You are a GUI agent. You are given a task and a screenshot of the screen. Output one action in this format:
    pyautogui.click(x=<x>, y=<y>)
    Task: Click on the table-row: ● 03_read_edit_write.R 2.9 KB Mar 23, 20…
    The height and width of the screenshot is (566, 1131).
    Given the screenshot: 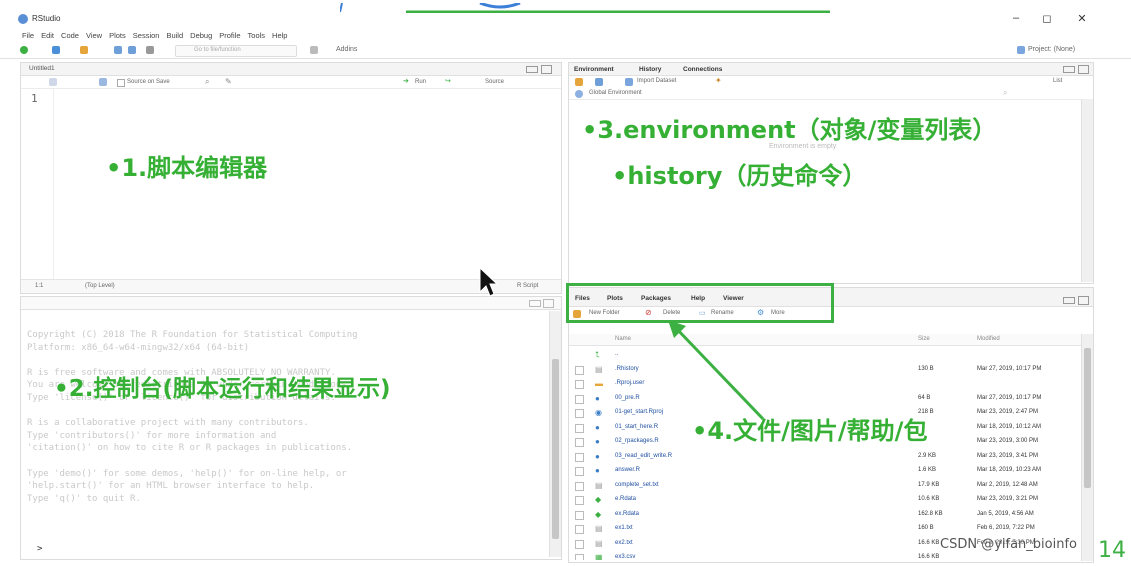 What is the action you would take?
    pyautogui.click(x=825, y=457)
    